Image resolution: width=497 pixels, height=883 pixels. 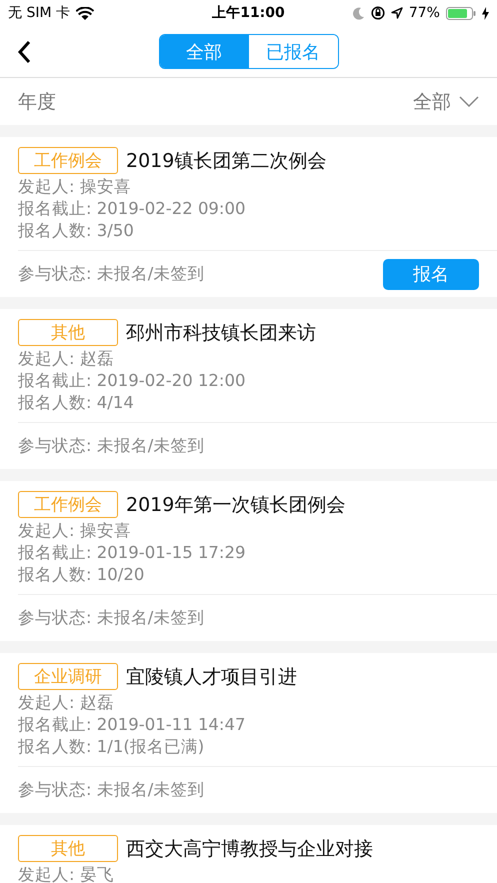 I want to click on event-title: 2019年第一次镇长团例会, so click(x=236, y=505).